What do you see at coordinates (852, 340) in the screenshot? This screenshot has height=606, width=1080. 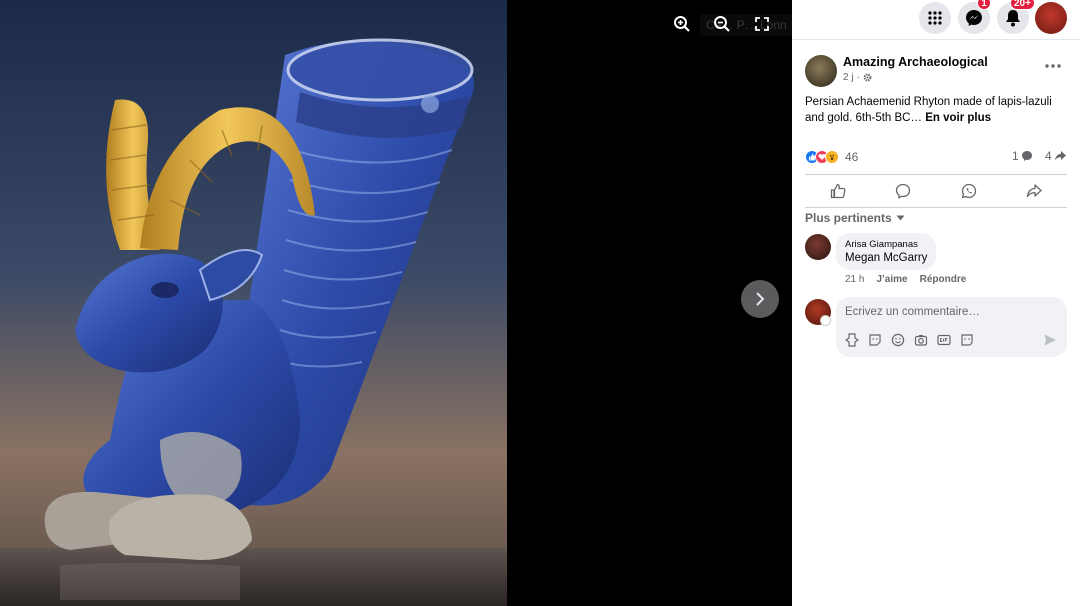 I see `avatar-sticker-icon` at bounding box center [852, 340].